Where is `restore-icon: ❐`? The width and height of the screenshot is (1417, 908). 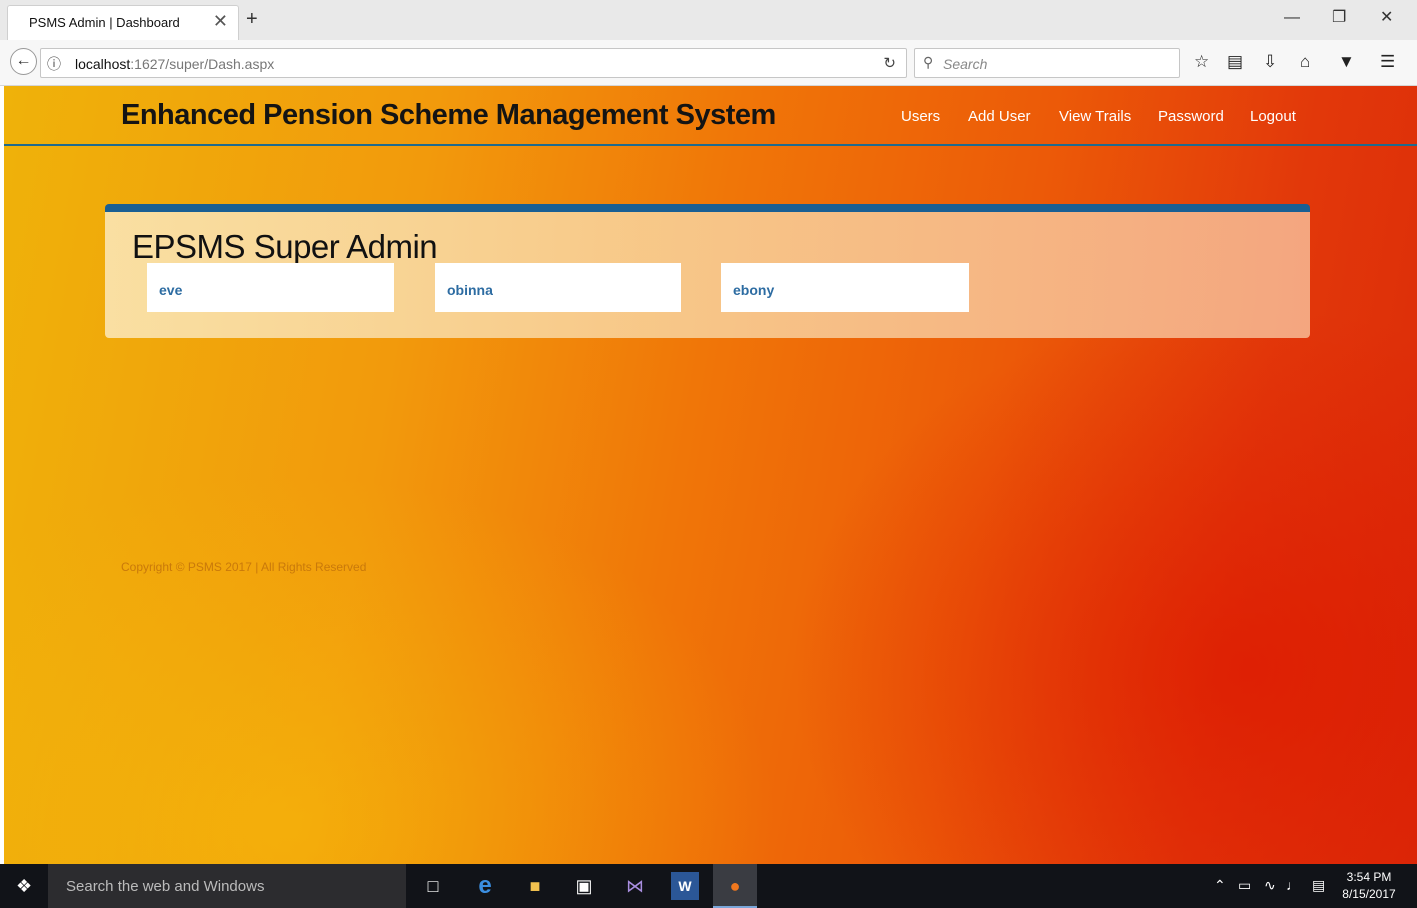 restore-icon: ❐ is located at coordinates (1339, 18).